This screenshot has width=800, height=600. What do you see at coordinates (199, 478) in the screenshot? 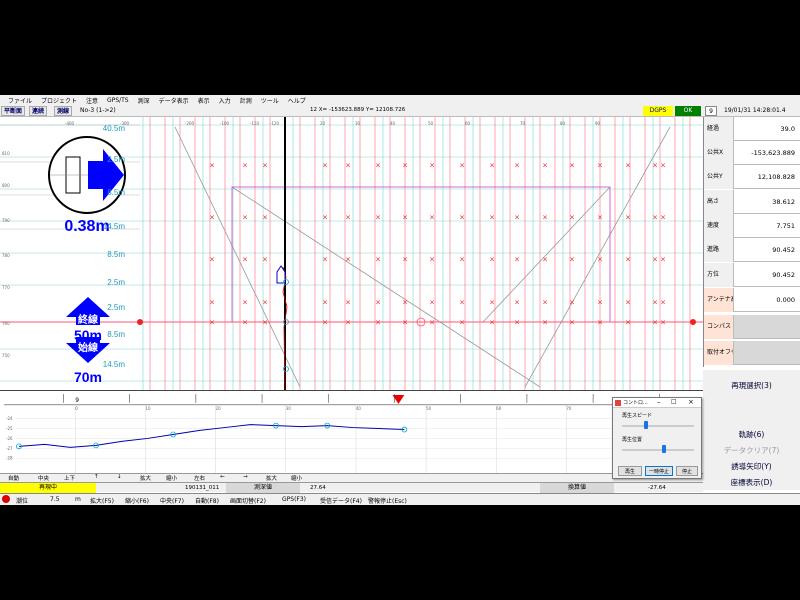
I see `profile-control: 左右` at bounding box center [199, 478].